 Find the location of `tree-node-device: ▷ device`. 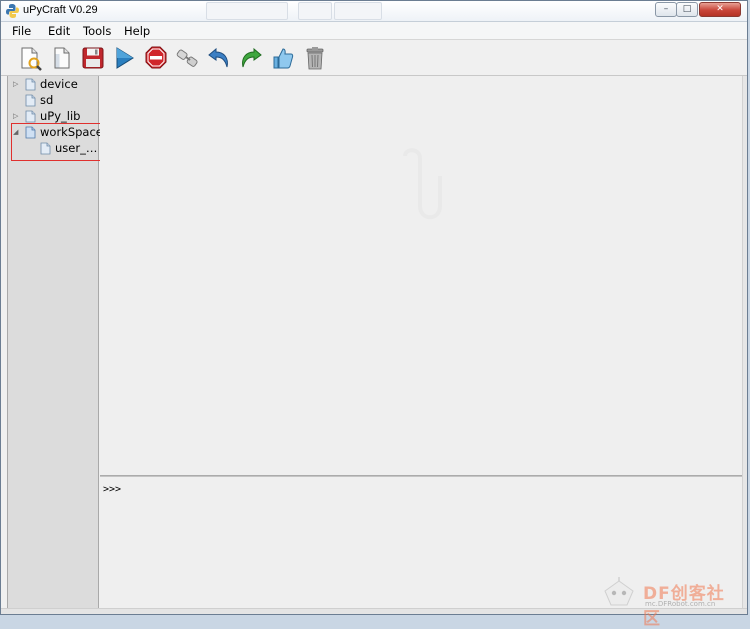

tree-node-device: ▷ device is located at coordinates (56, 85).